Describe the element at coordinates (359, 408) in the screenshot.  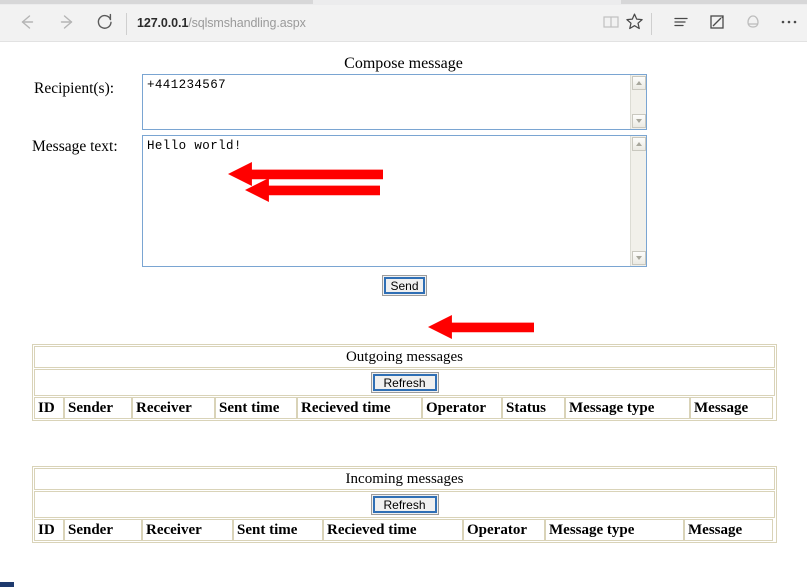
I see `outgoing-column-header: Recieved time` at that location.